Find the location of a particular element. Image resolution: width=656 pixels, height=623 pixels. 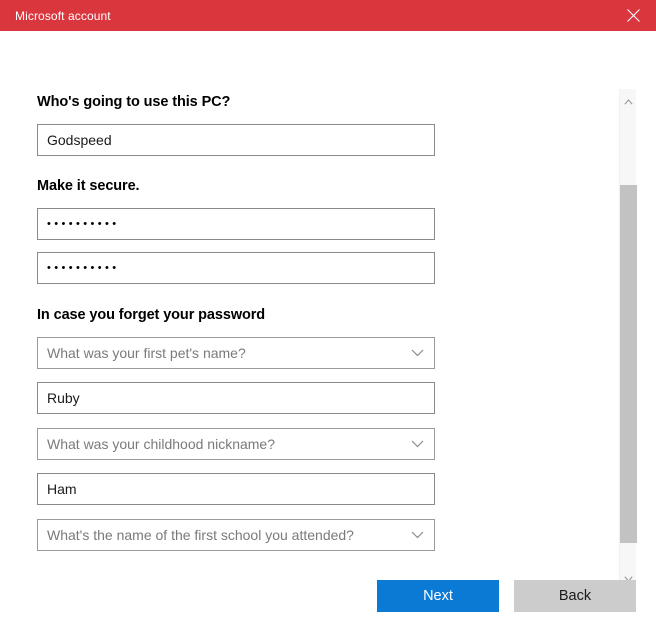

scroll-up-button is located at coordinates (628, 101).